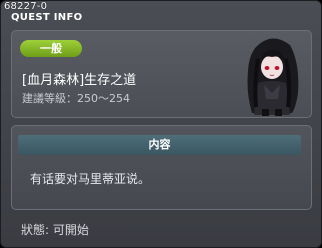  I want to click on content-header: 内容, so click(159, 145).